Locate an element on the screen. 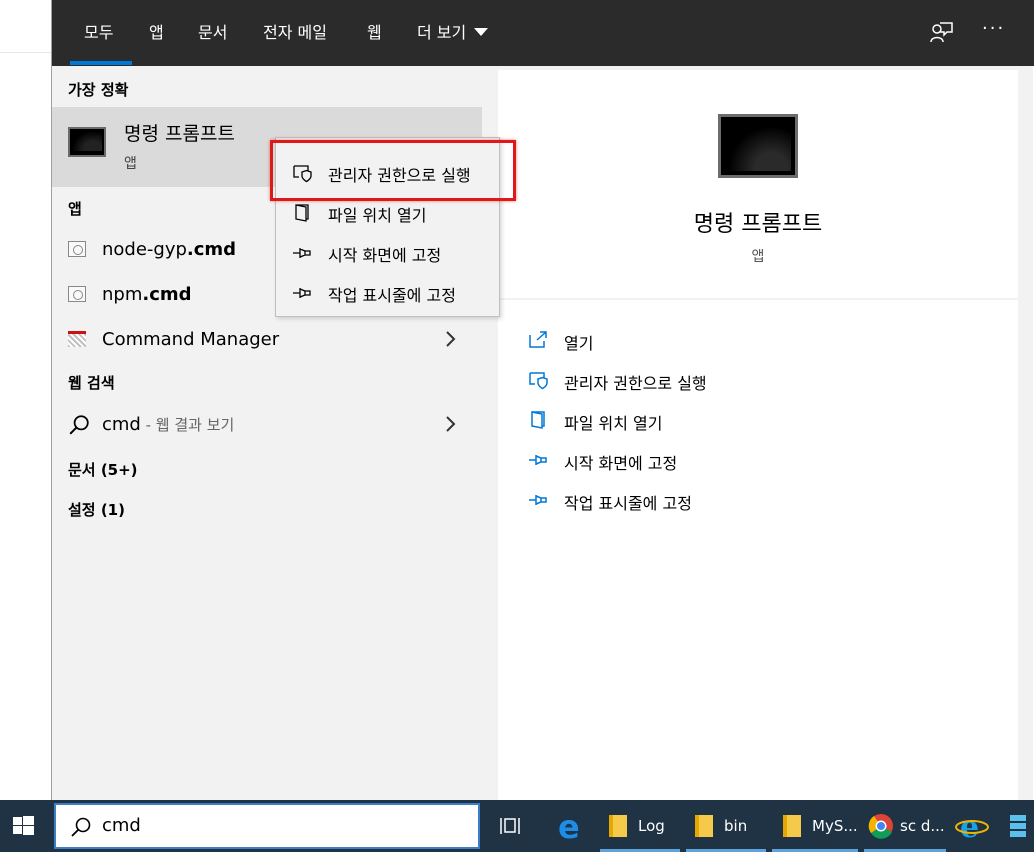 The image size is (1034, 852). details-subtitle: 앱 is located at coordinates (758, 257).